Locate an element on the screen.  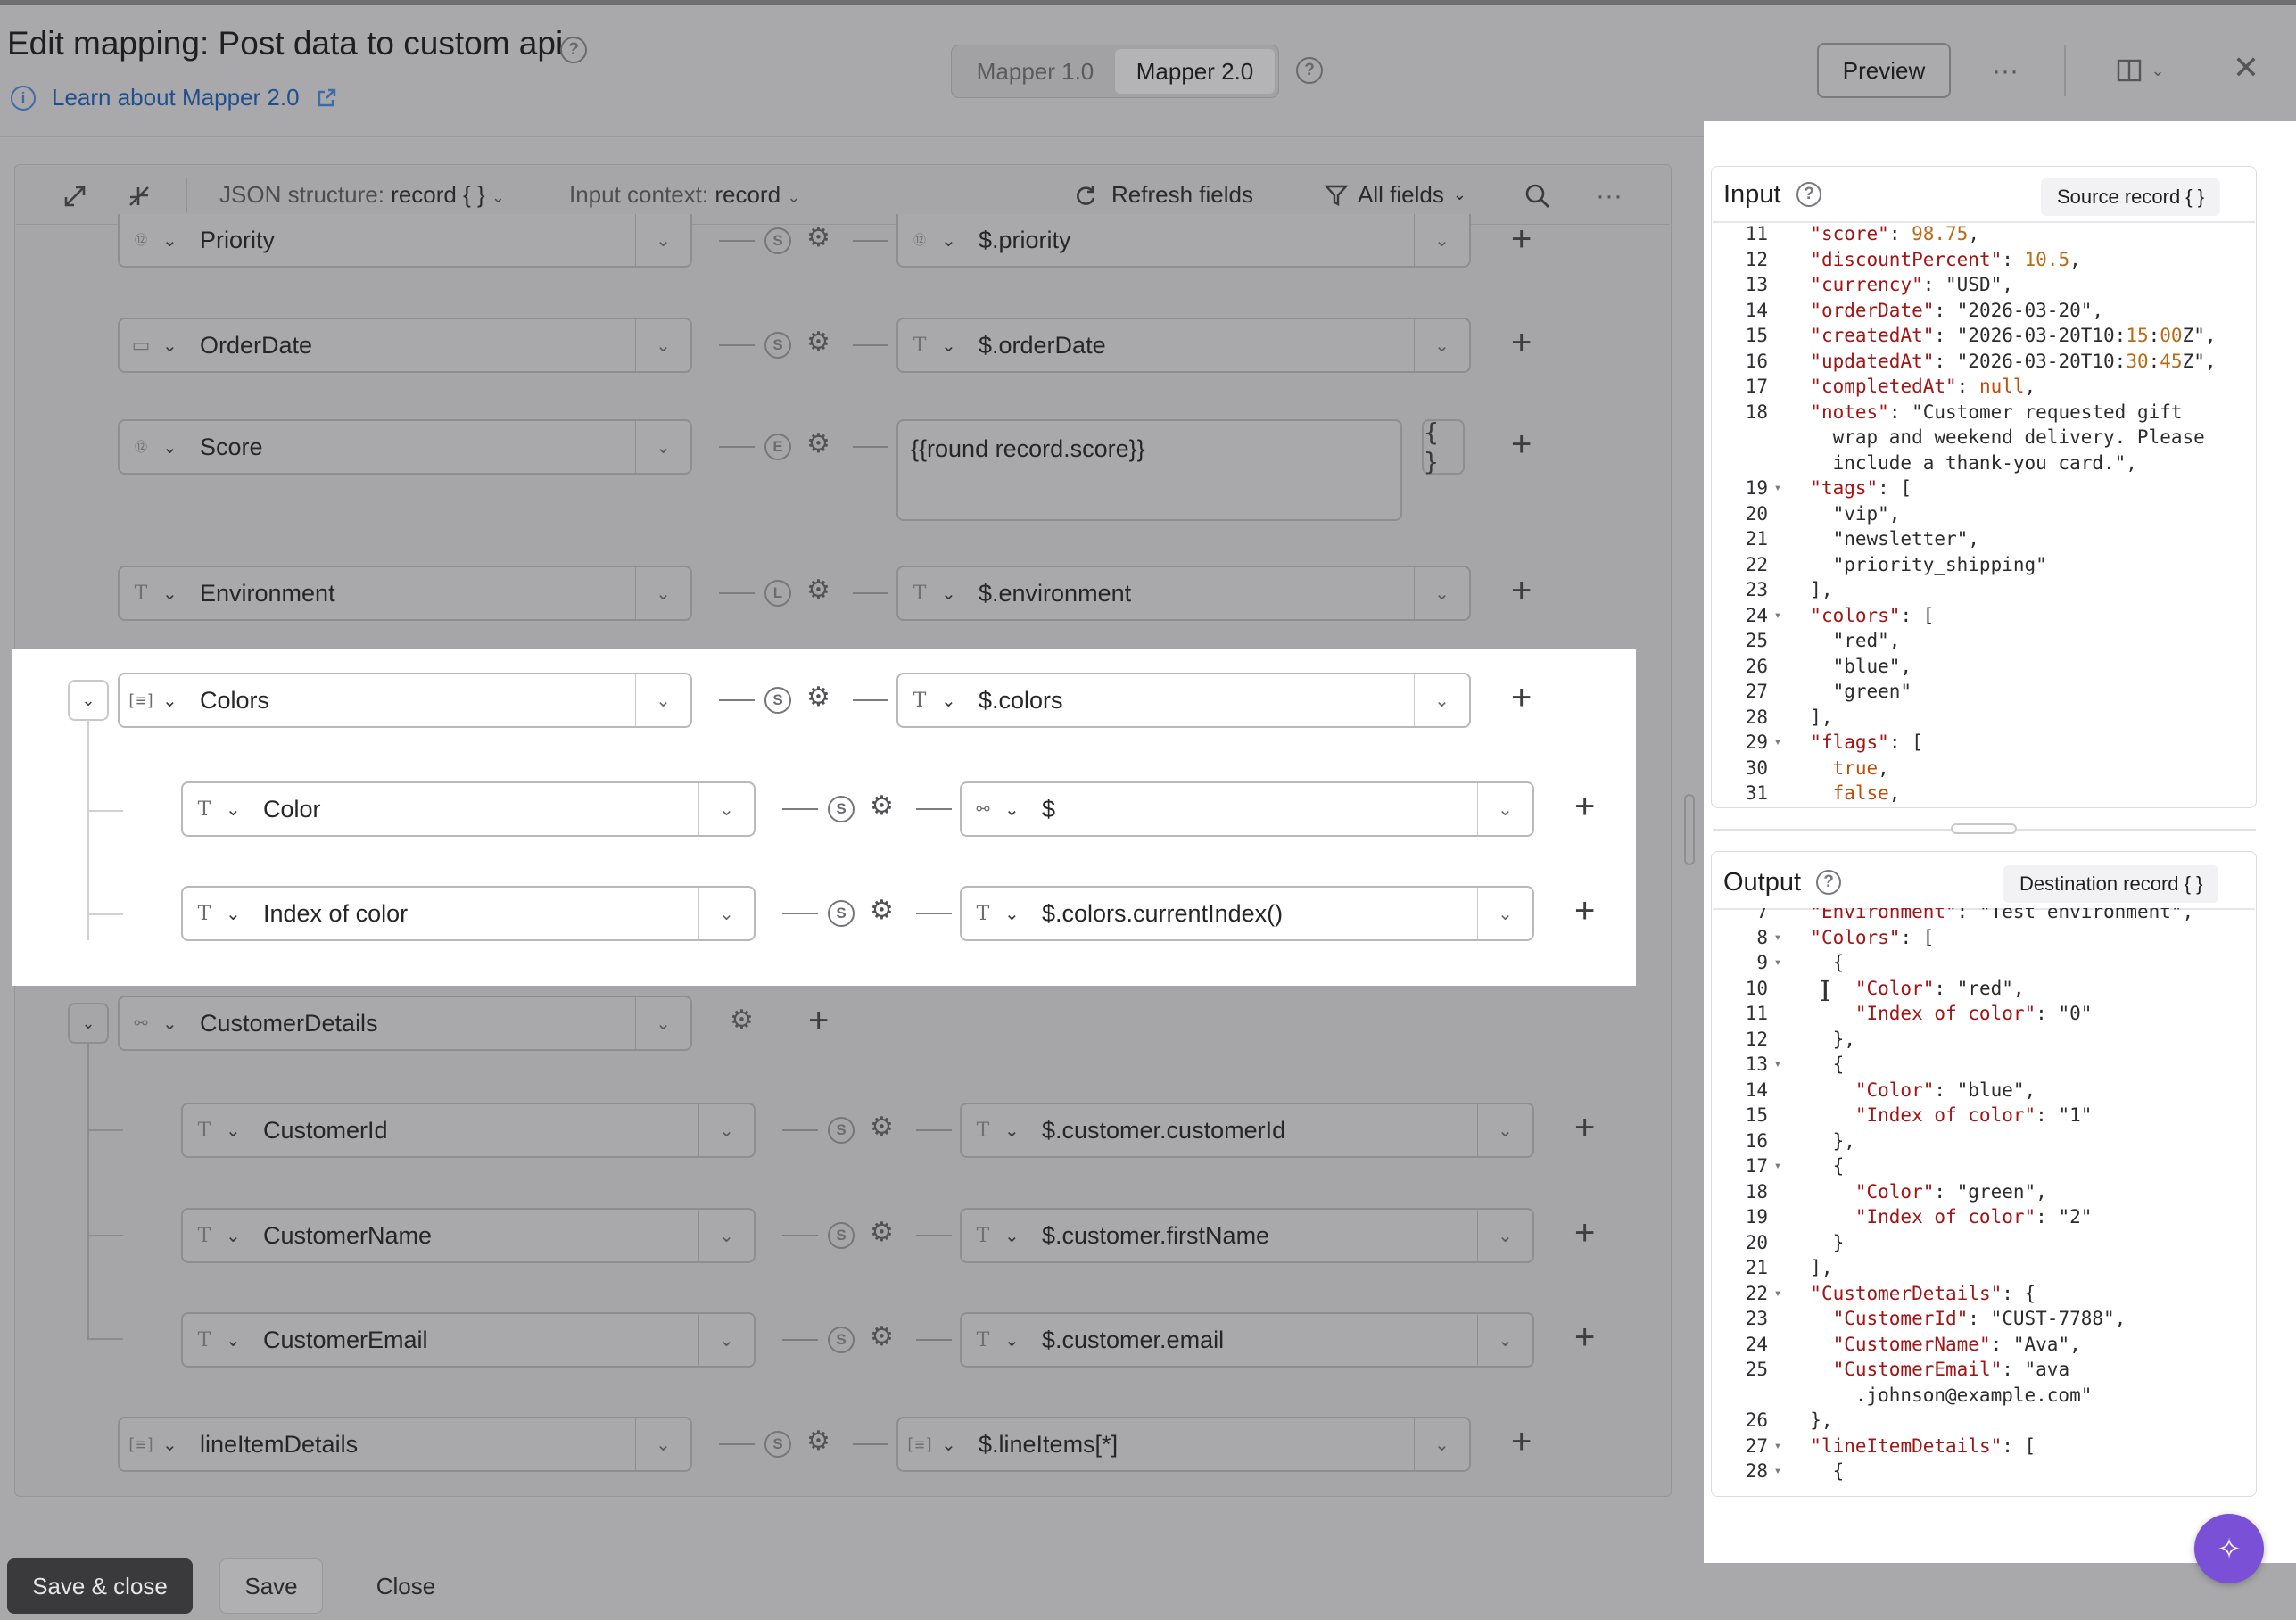
expand-all-icon is located at coordinates (75, 196).